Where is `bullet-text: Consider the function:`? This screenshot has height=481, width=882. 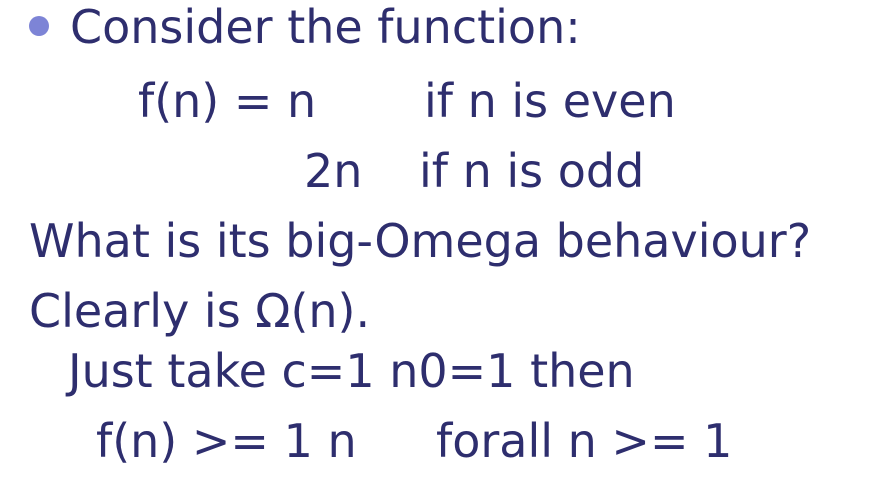 bullet-text: Consider the function: is located at coordinates (325, 27).